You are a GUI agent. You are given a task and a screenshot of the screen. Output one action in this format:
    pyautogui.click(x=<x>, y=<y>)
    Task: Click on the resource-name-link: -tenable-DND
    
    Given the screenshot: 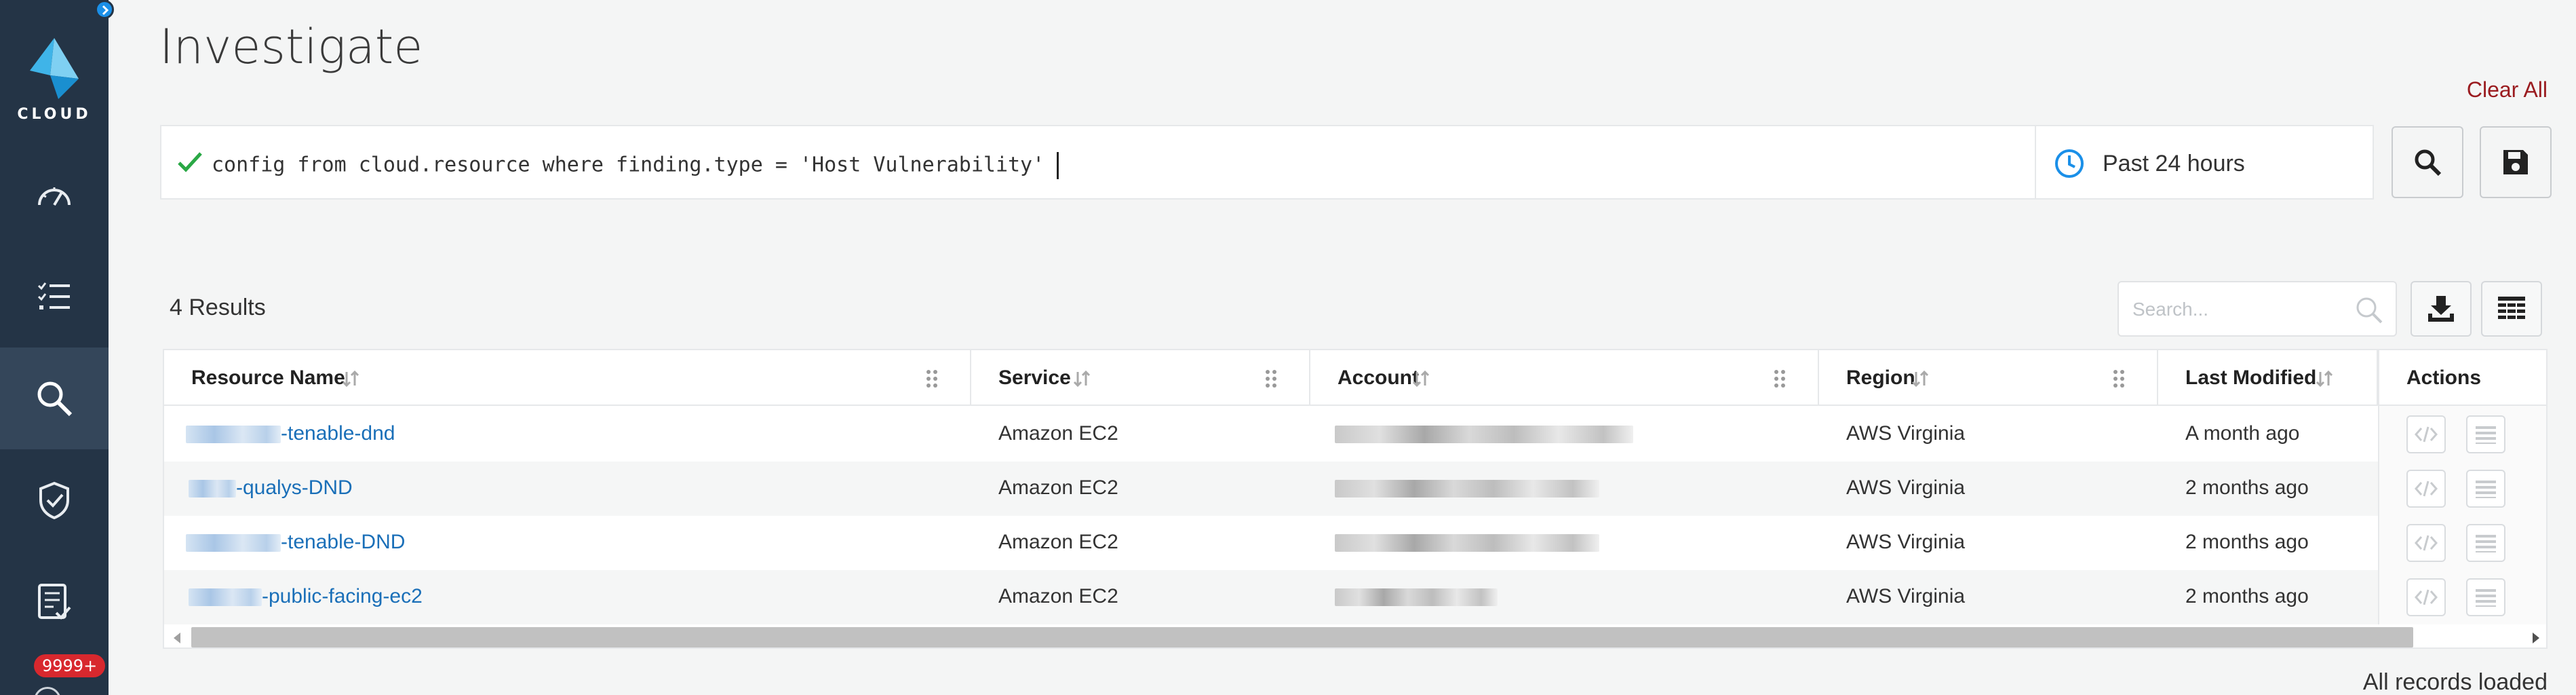 What is the action you would take?
    pyautogui.click(x=295, y=542)
    